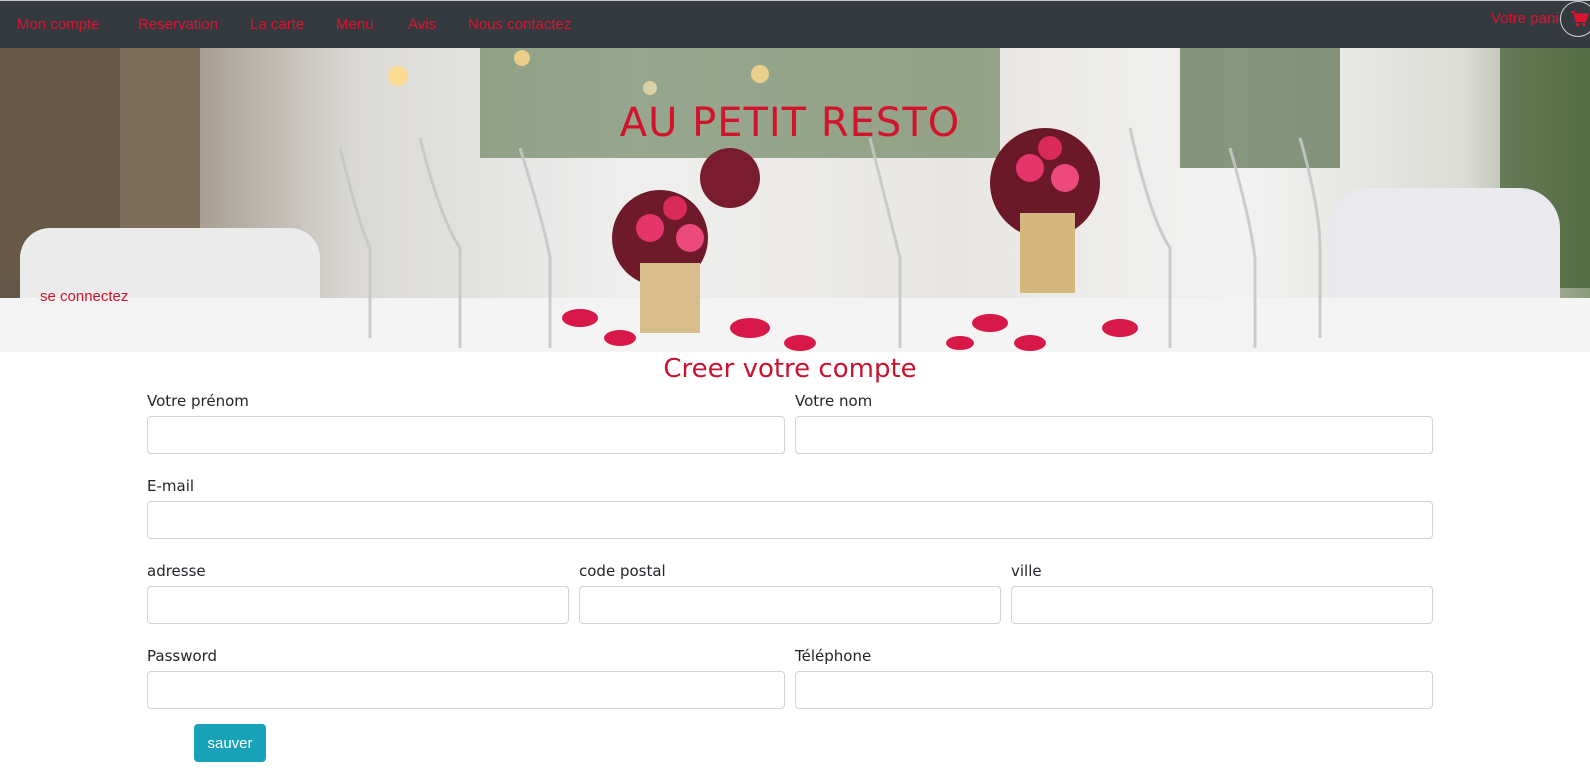 The width and height of the screenshot is (1590, 783). I want to click on lastname-label: Votre nom, so click(834, 401).